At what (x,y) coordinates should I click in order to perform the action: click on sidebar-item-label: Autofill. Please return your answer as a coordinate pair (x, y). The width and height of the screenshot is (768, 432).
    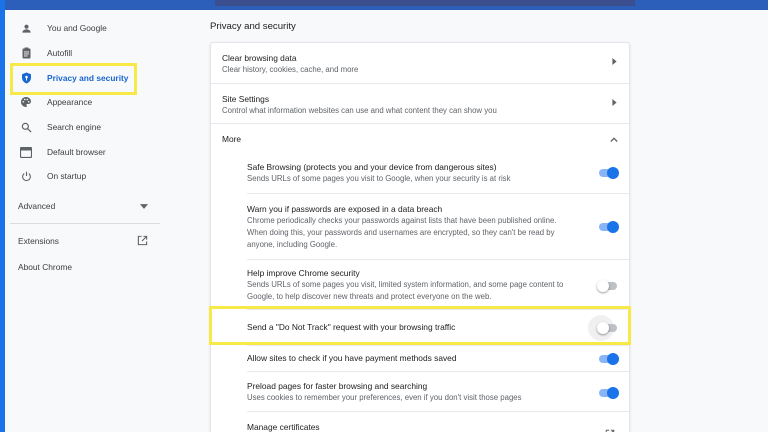
    Looking at the image, I should click on (60, 53).